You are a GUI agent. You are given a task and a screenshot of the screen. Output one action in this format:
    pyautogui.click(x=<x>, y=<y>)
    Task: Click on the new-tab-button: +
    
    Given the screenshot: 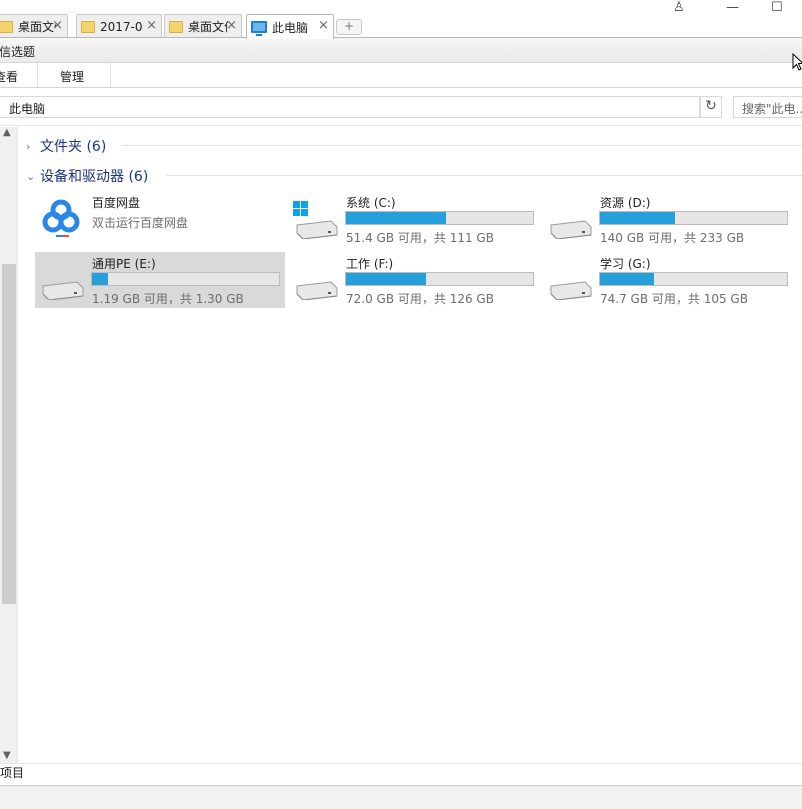 What is the action you would take?
    pyautogui.click(x=349, y=27)
    